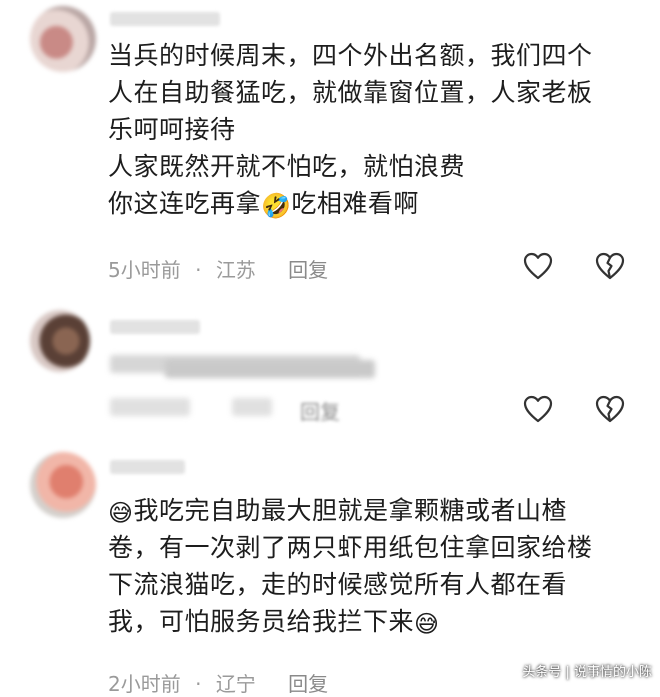 The width and height of the screenshot is (660, 697). Describe the element at coordinates (350, 55) in the screenshot. I see `comment-line: 当兵的时候周末，四个外出名额，我们四个` at that location.